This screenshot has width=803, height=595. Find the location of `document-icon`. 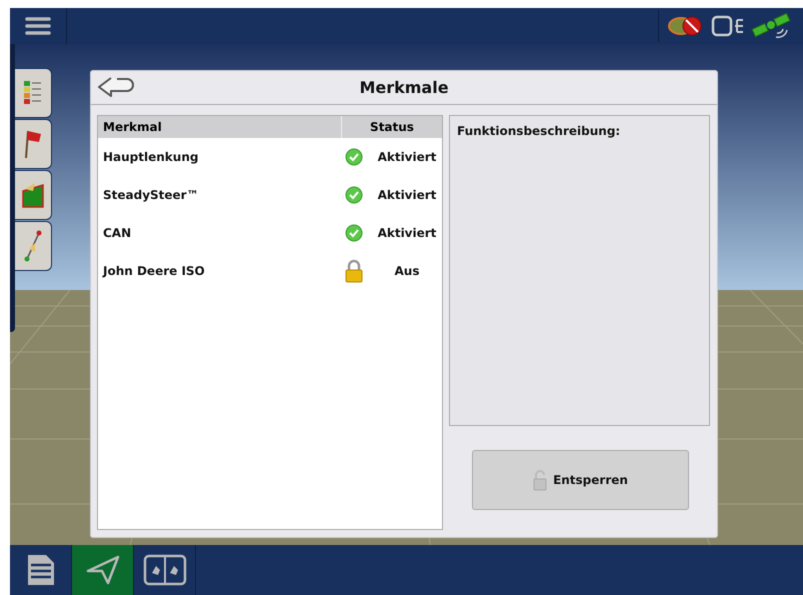

document-icon is located at coordinates (41, 570).